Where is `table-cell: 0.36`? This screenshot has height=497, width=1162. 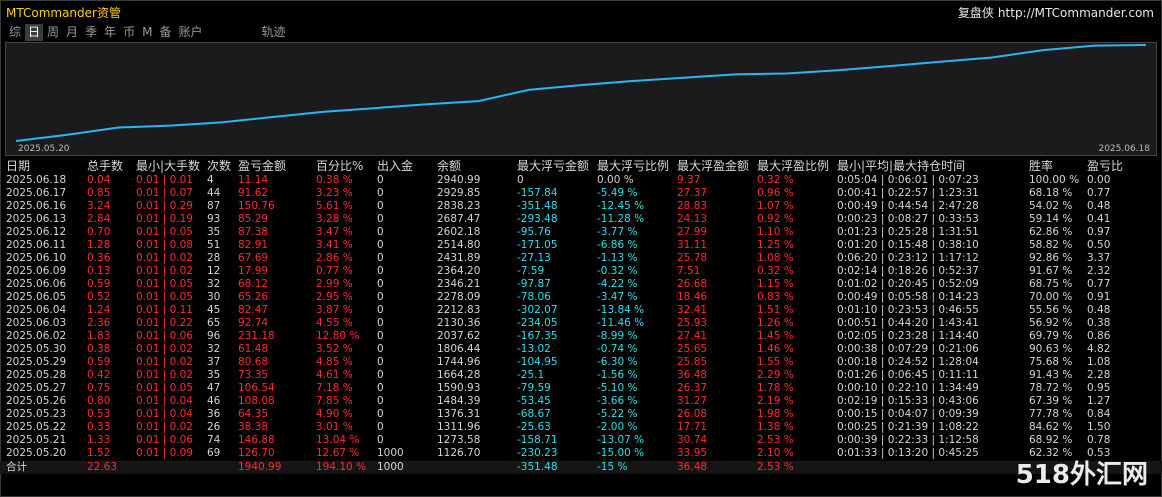
table-cell: 0.36 is located at coordinates (99, 258).